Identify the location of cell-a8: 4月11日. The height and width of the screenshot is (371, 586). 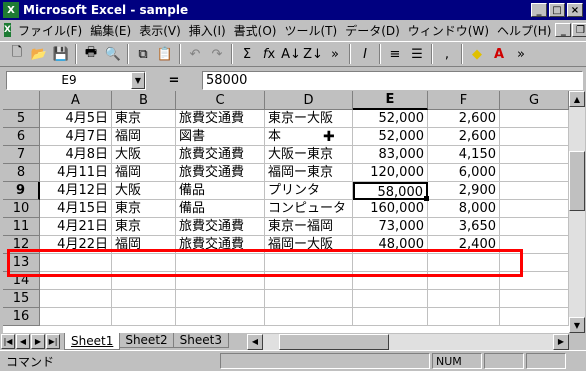
(76, 173).